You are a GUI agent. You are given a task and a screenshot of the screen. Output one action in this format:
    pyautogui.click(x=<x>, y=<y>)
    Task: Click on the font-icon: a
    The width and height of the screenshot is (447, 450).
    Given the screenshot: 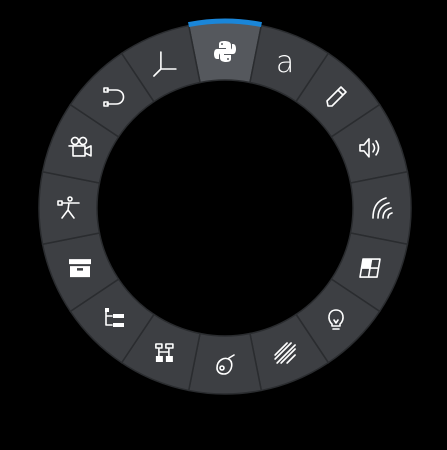 What is the action you would take?
    pyautogui.click(x=285, y=62)
    